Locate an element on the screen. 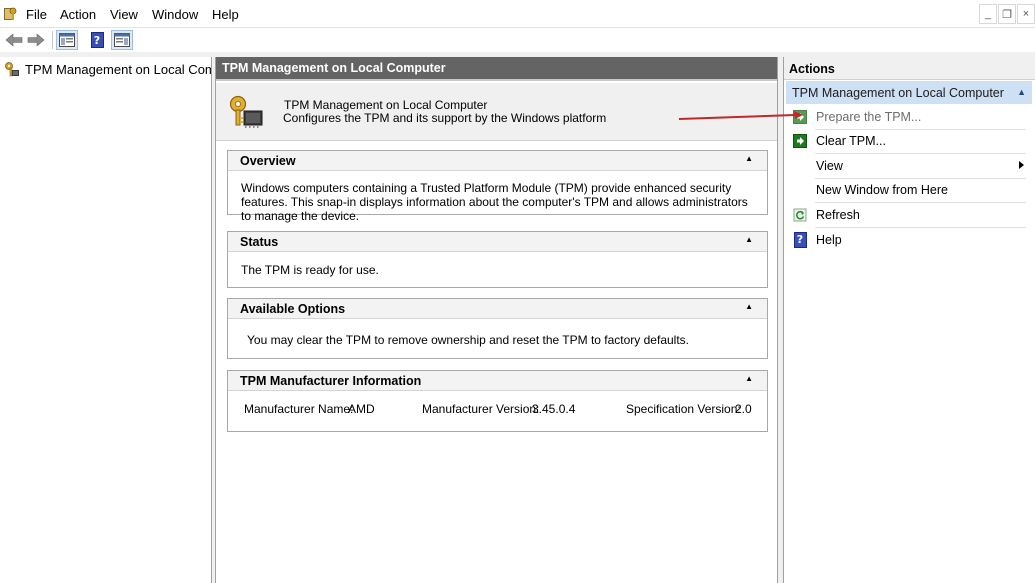 The image size is (1035, 583). tpm-key-icon is located at coordinates (12, 69).